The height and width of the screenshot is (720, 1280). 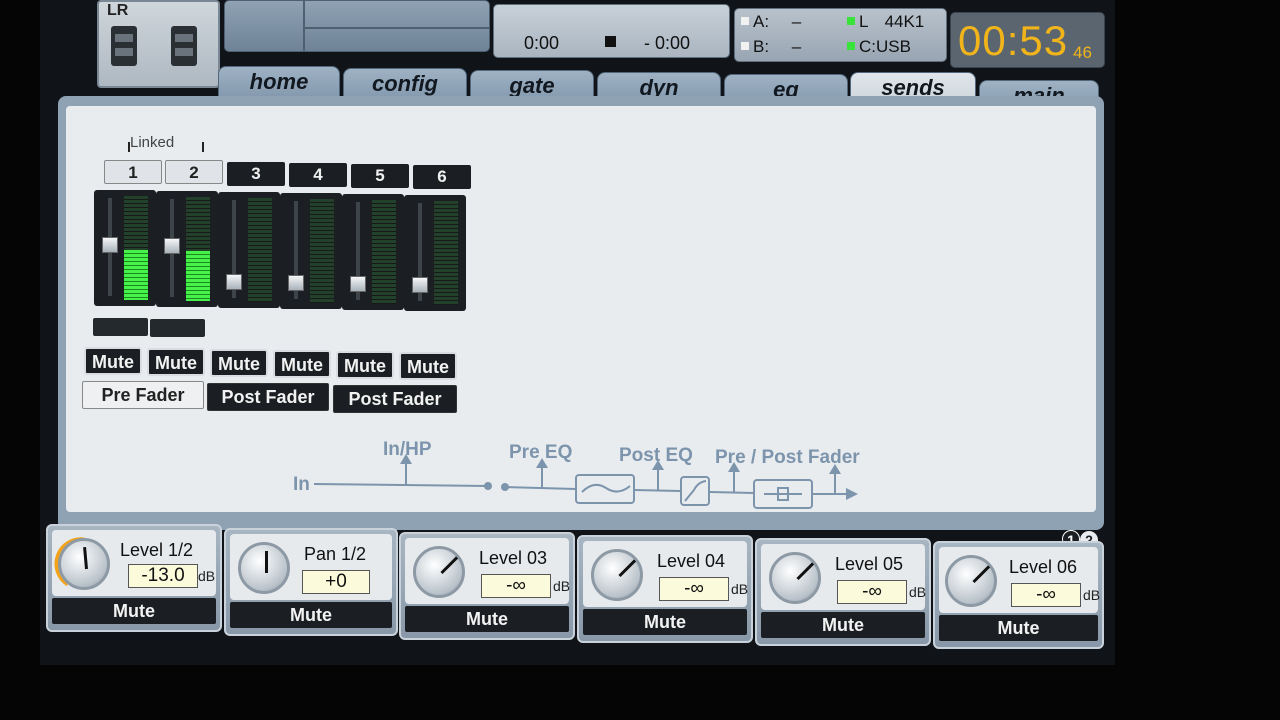 What do you see at coordinates (761, 21) in the screenshot?
I see `a-label: A:` at bounding box center [761, 21].